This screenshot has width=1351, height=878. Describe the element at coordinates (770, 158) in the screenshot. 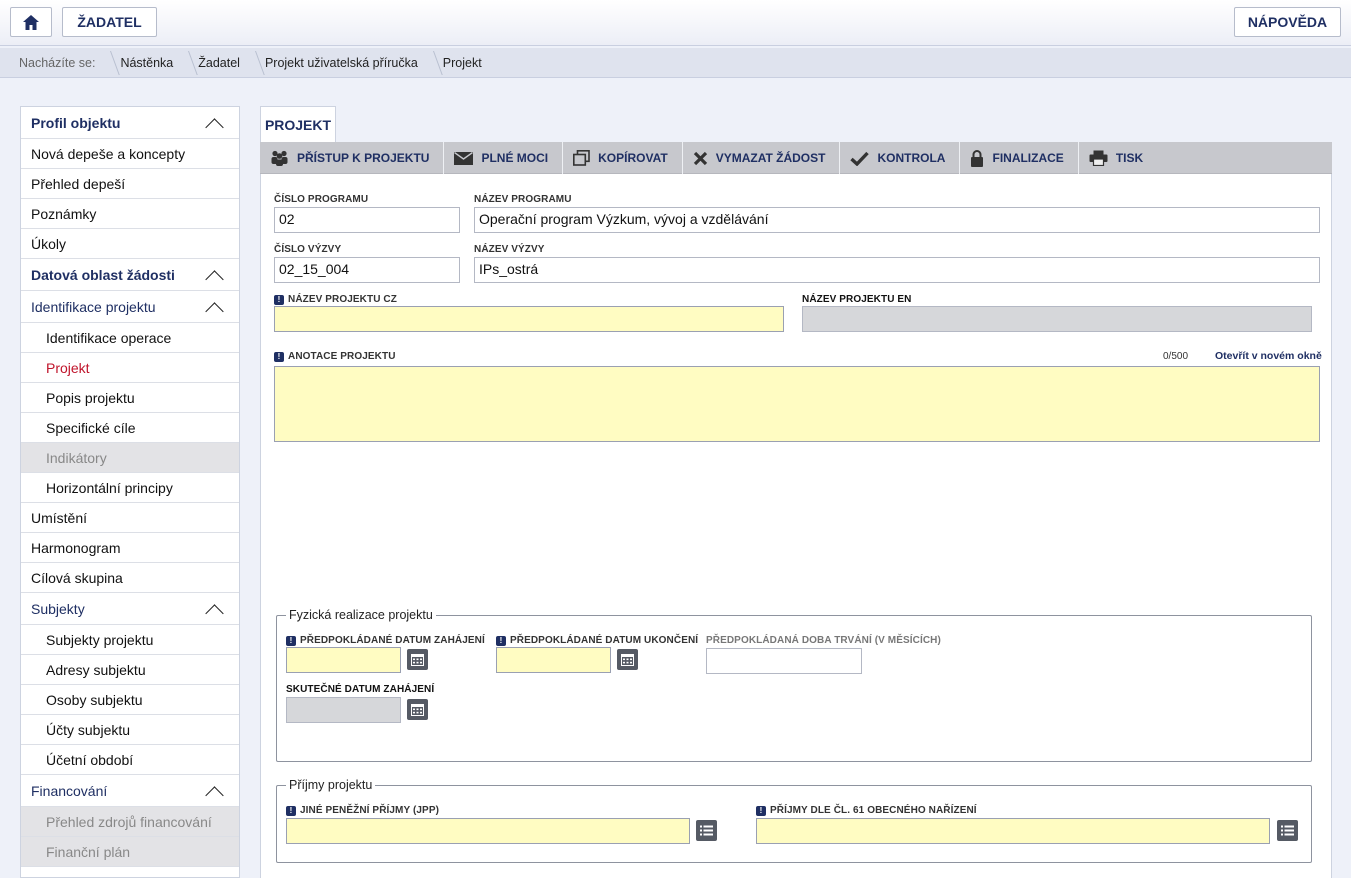

I see `toolbar-label: VYMAZAT ŽÁDOST` at that location.